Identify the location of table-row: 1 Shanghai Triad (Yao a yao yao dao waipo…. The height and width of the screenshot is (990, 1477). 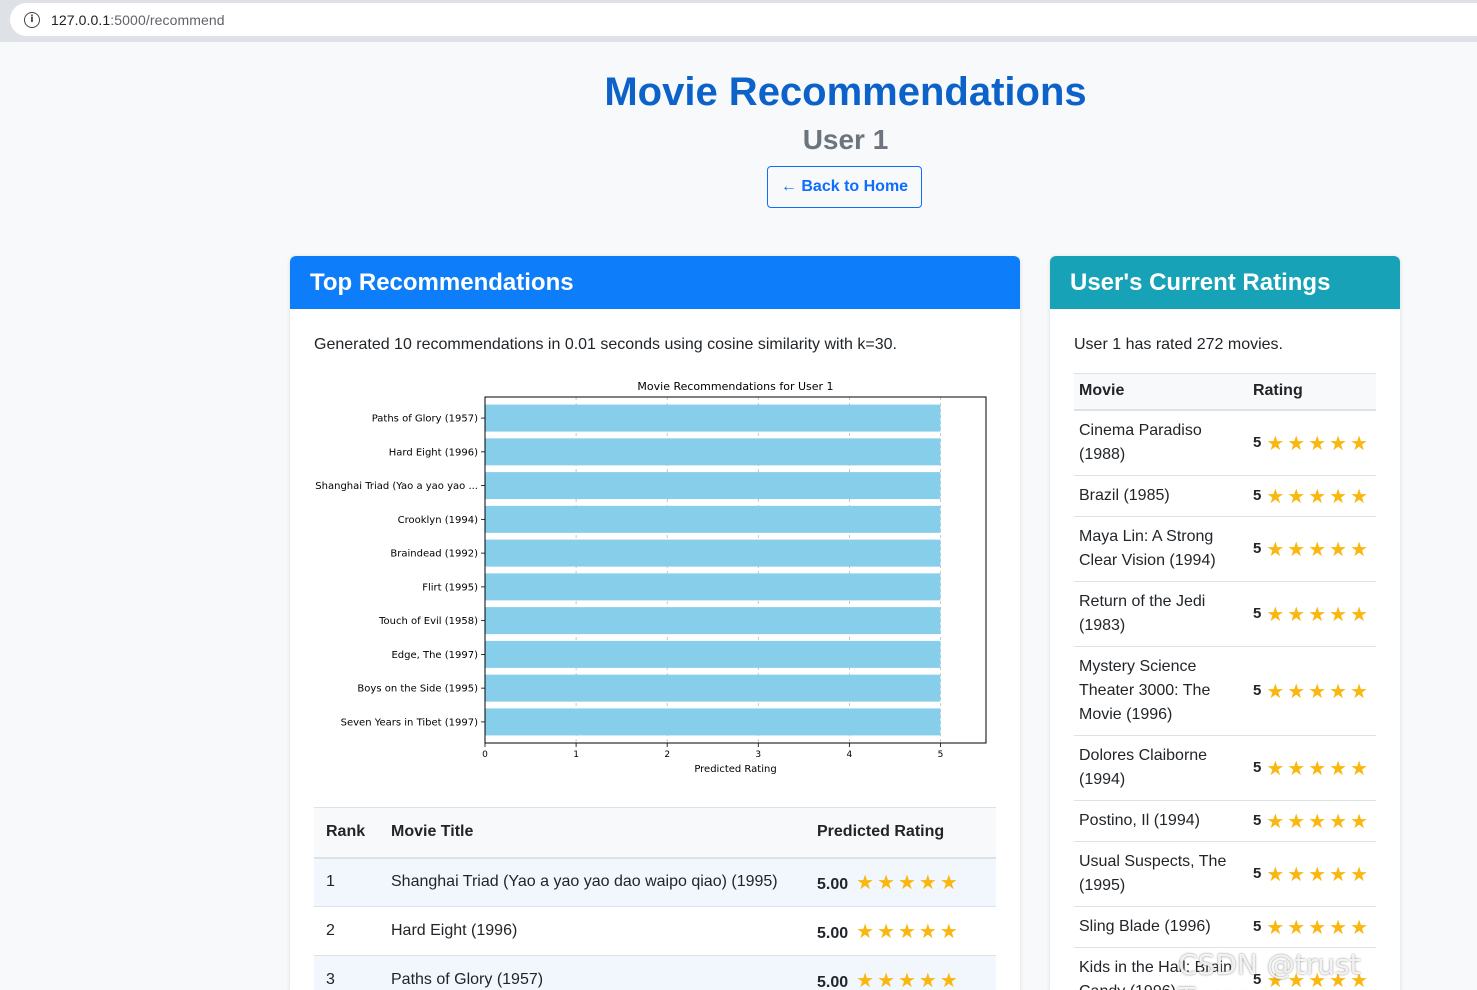
(655, 882).